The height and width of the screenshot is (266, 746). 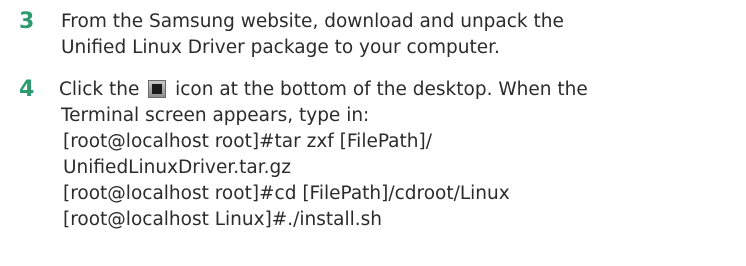 What do you see at coordinates (223, 219) in the screenshot?
I see `command-line: [root@localhost Linux]#./install.sh` at bounding box center [223, 219].